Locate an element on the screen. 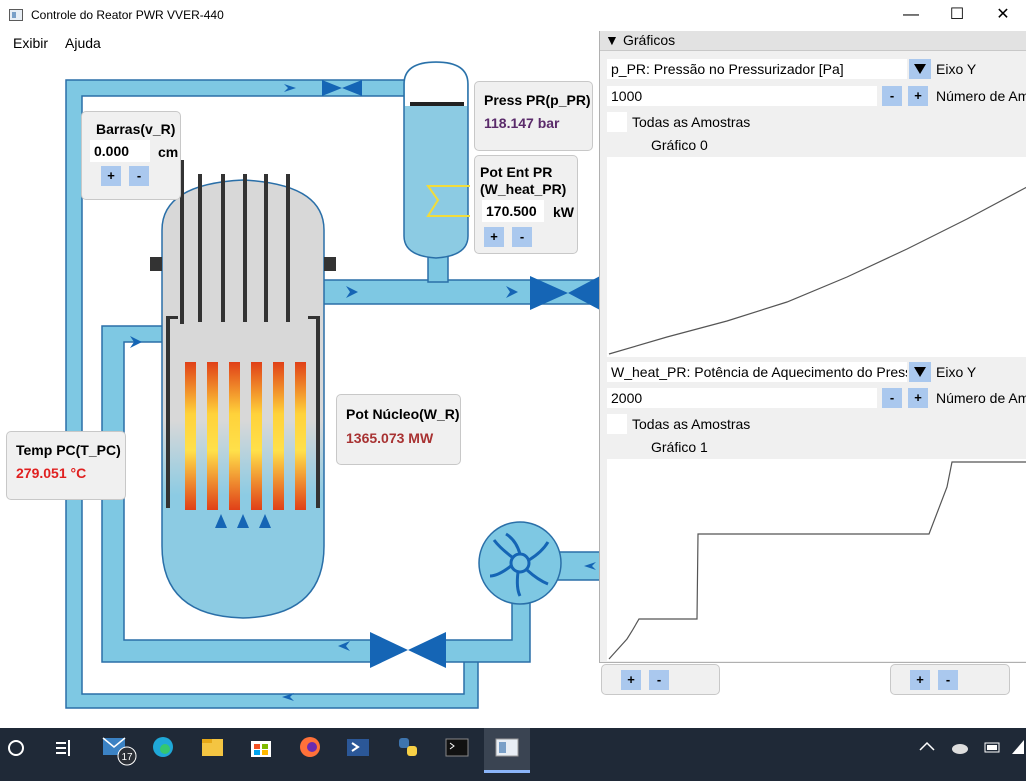  temperature-card: Temp PC(T_PC) 279.051 °C is located at coordinates (66, 465).